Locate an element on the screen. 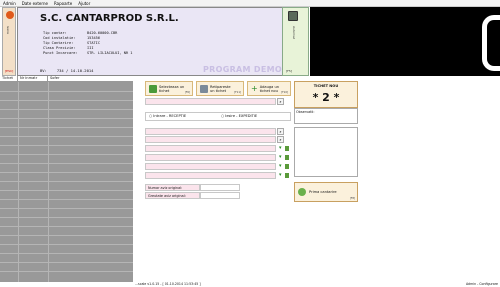 The width and height of the screenshot is (500, 287). column-header: Sofer is located at coordinates (90, 78).